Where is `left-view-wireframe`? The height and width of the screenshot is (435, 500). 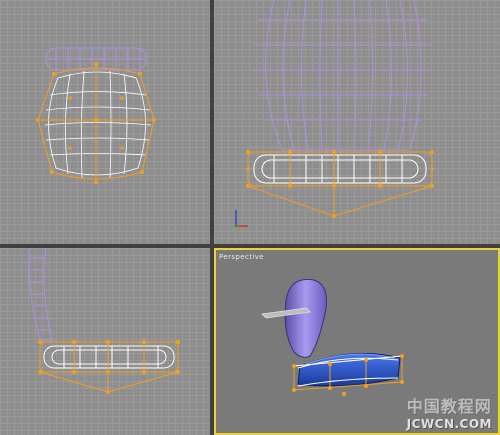 left-view-wireframe is located at coordinates (104, 321).